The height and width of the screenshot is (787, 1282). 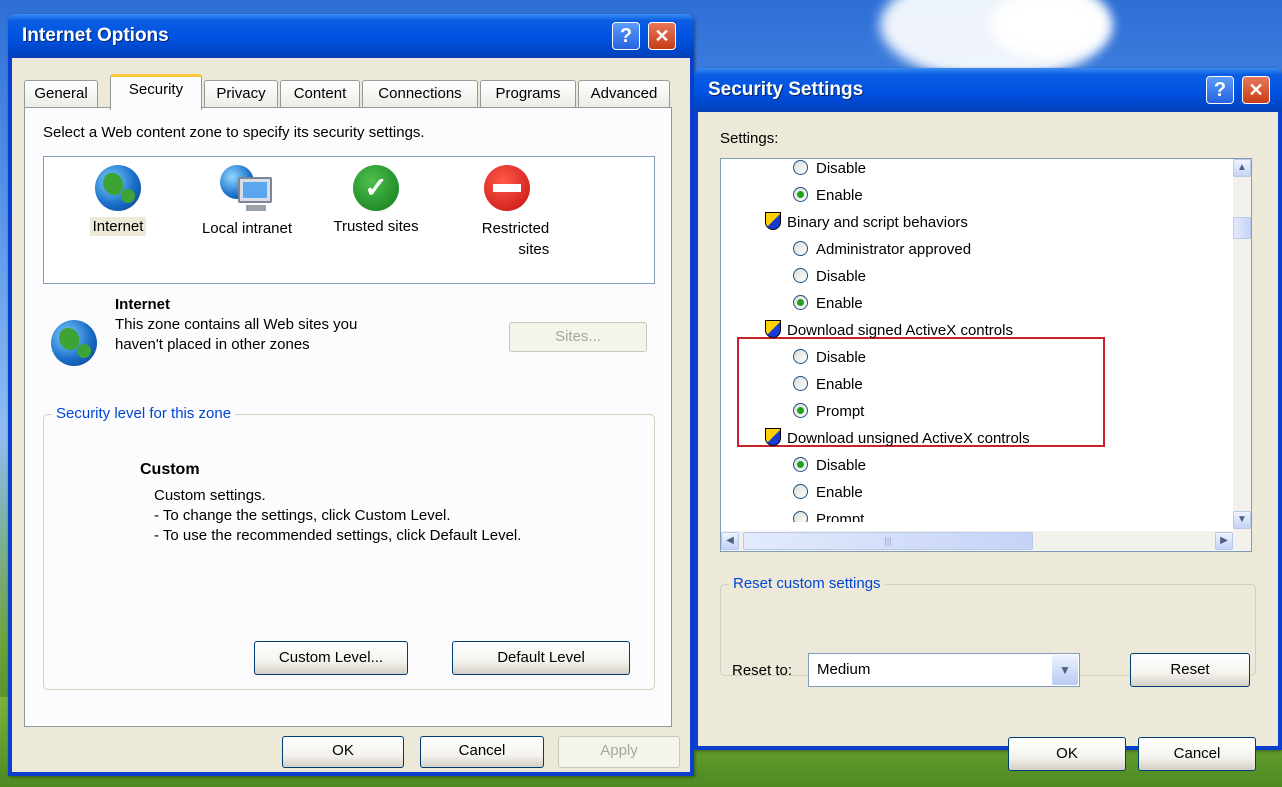 I want to click on option-administrator-approved: Administrator approved, so click(x=882, y=250).